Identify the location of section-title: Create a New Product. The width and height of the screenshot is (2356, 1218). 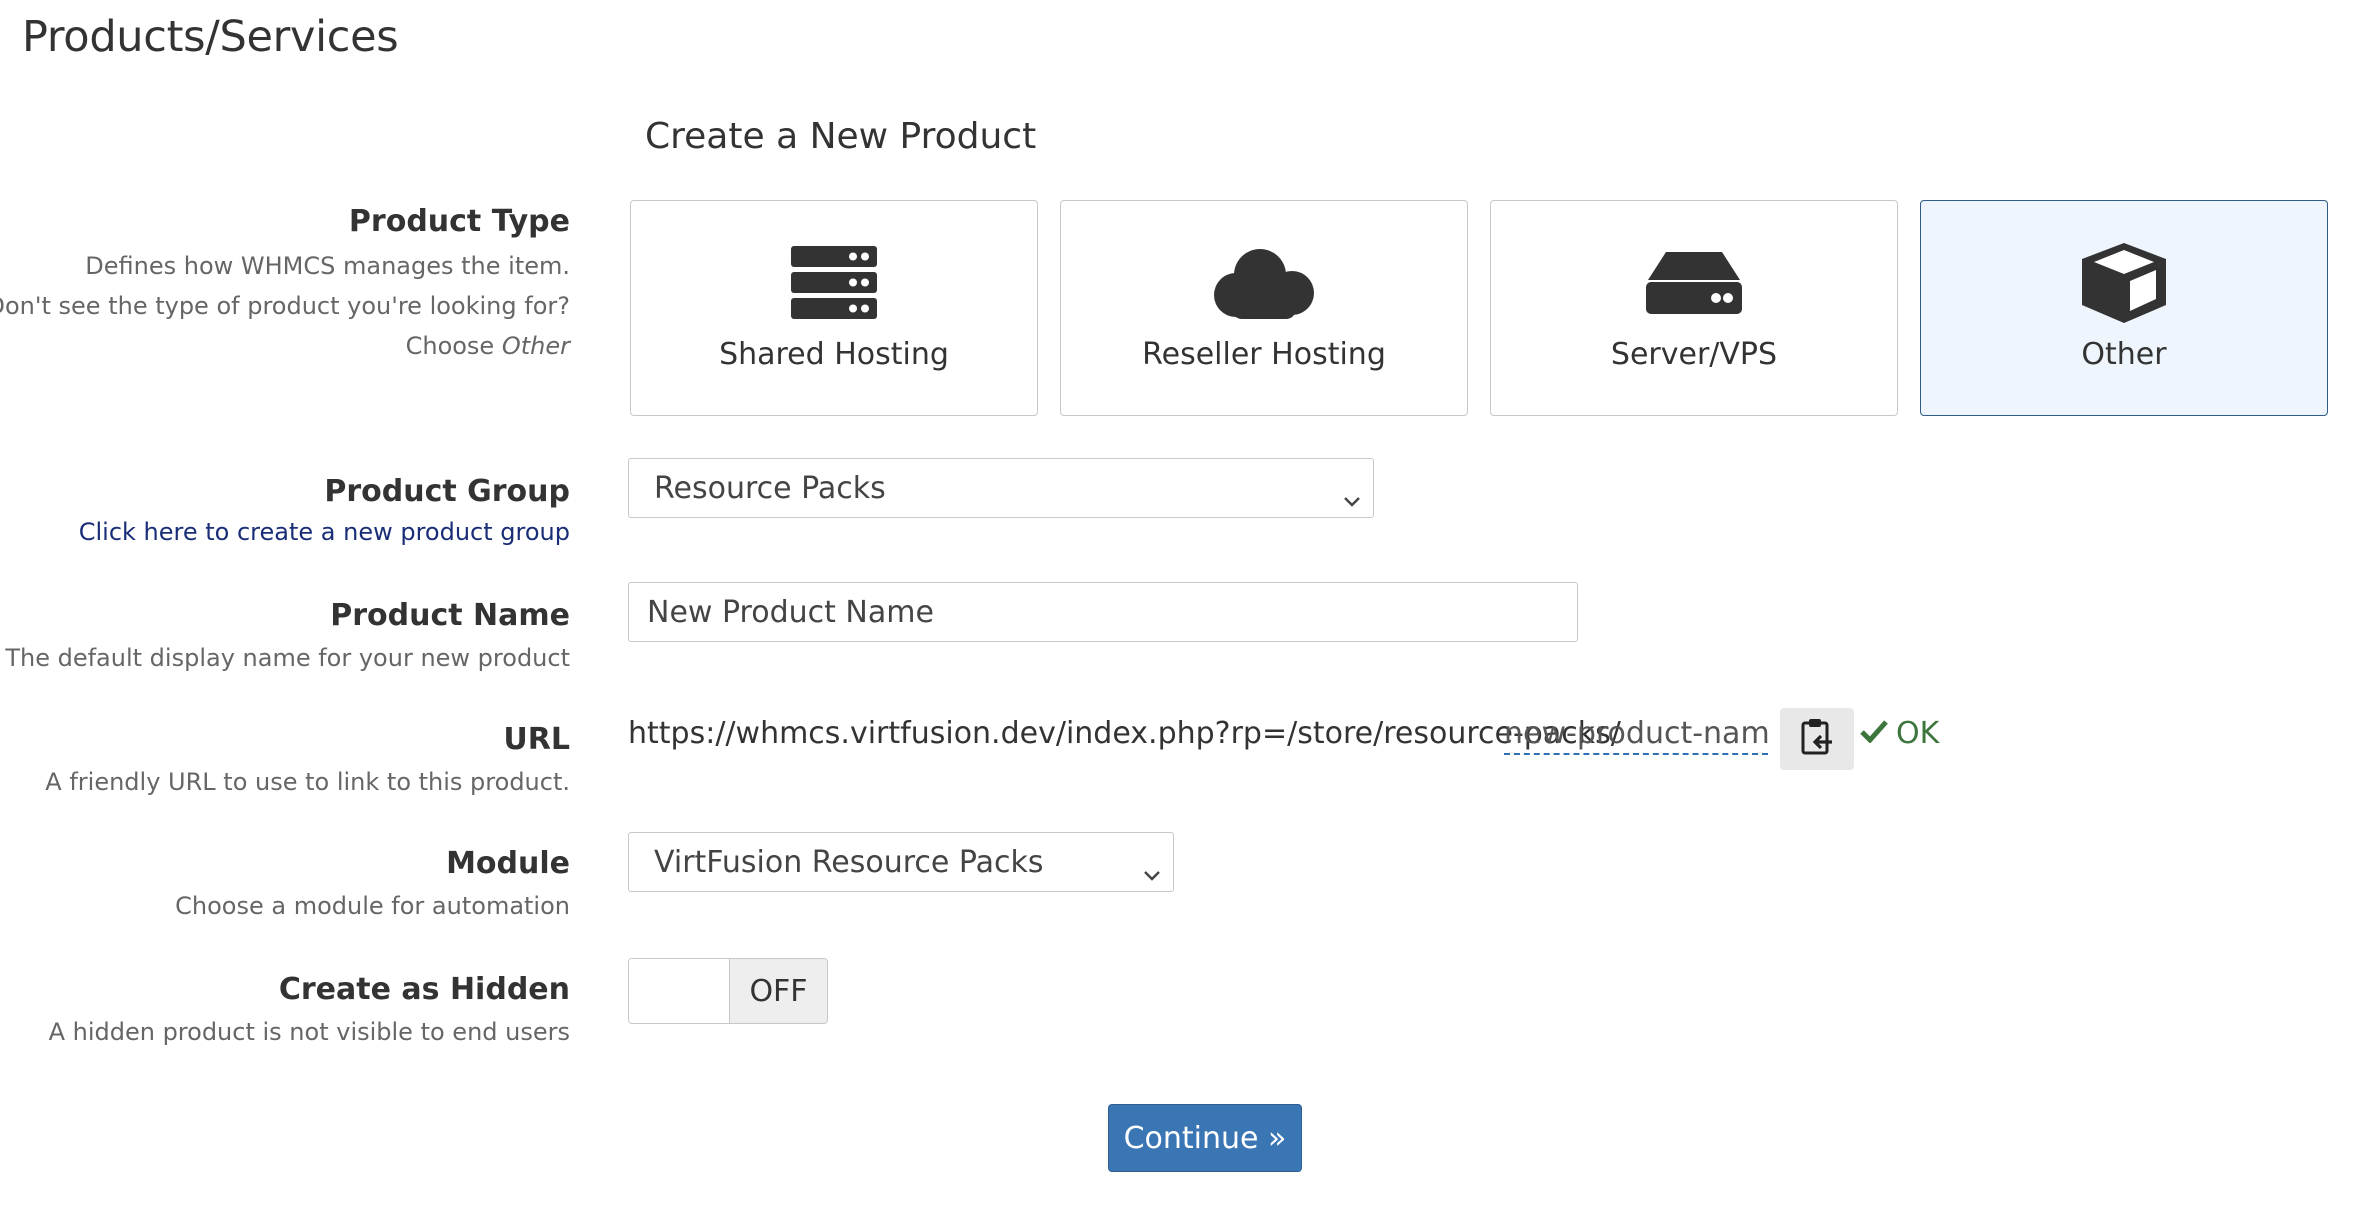
(841, 136).